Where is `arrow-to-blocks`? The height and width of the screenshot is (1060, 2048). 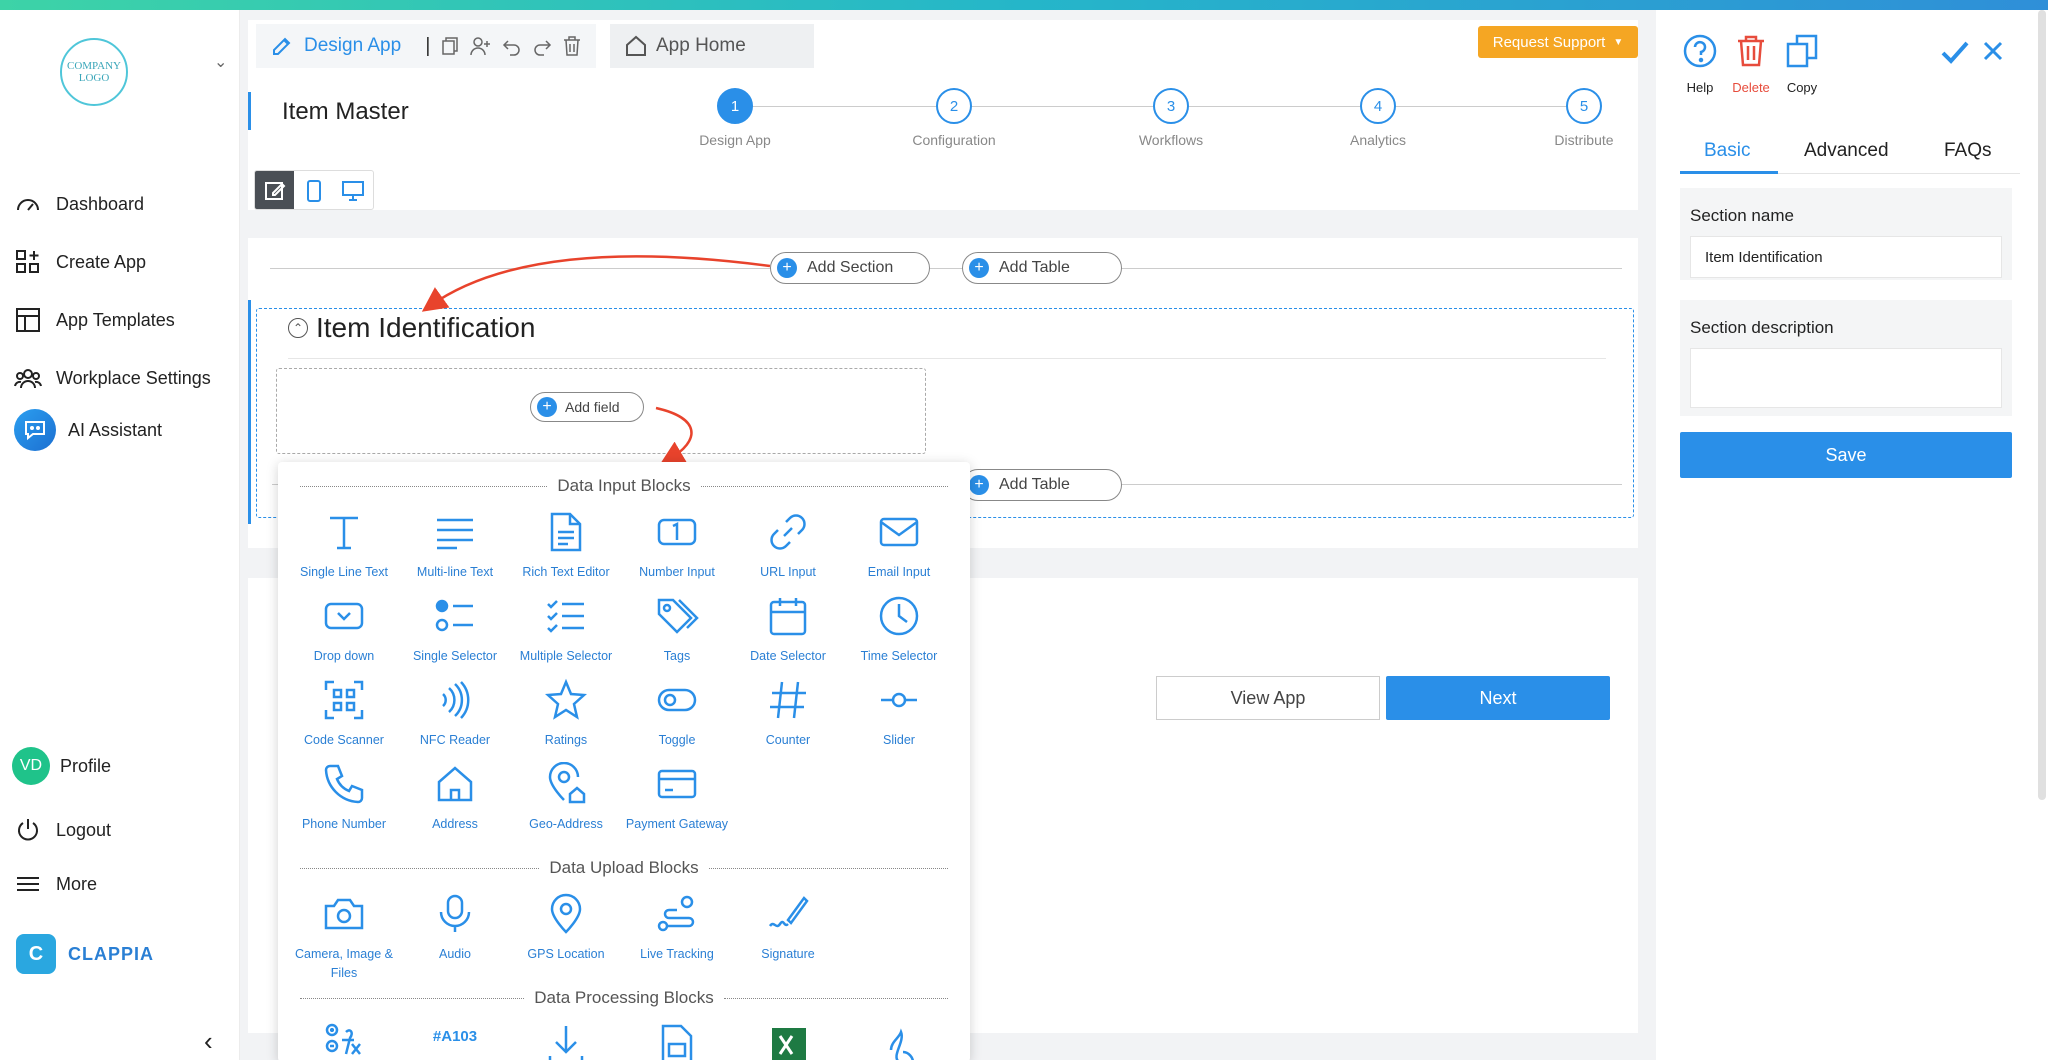 arrow-to-blocks is located at coordinates (674, 436).